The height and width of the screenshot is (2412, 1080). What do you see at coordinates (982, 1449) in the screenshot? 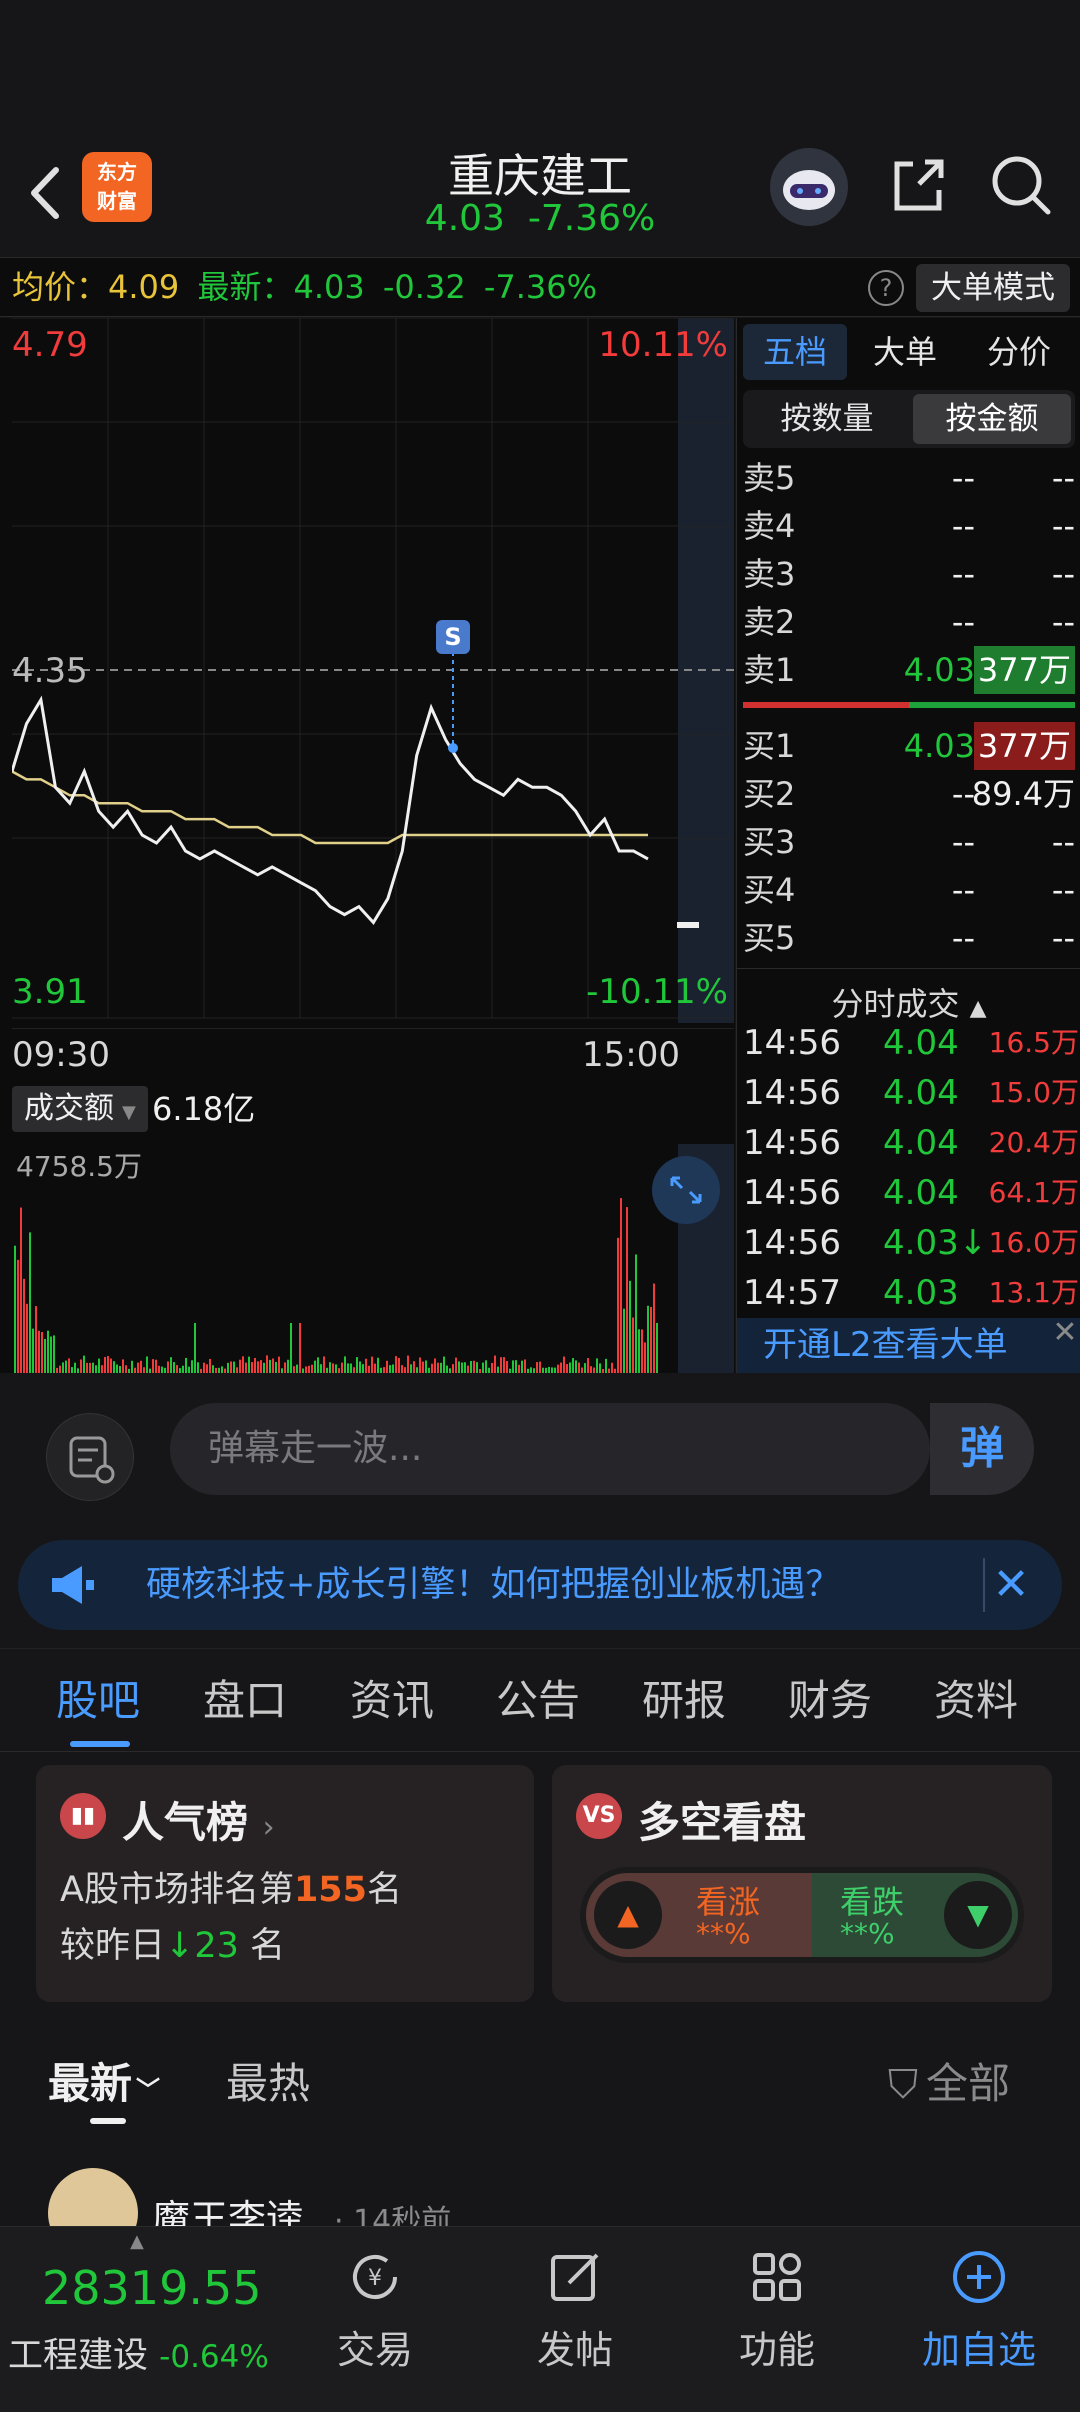
I see `danmu-send-button: 弹` at bounding box center [982, 1449].